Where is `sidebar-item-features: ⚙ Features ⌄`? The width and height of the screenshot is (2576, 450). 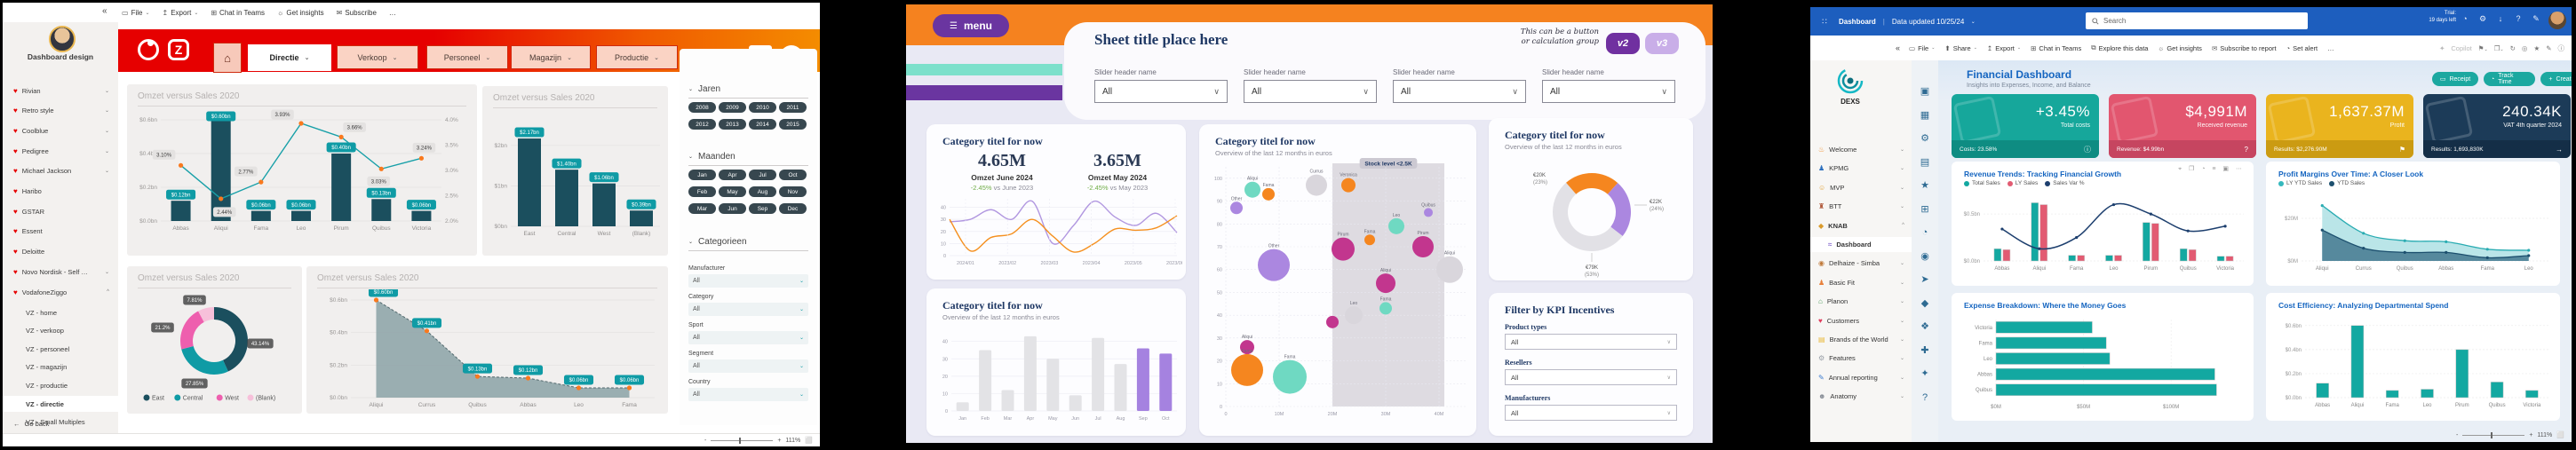 sidebar-item-features: ⚙ Features ⌄ is located at coordinates (1861, 358).